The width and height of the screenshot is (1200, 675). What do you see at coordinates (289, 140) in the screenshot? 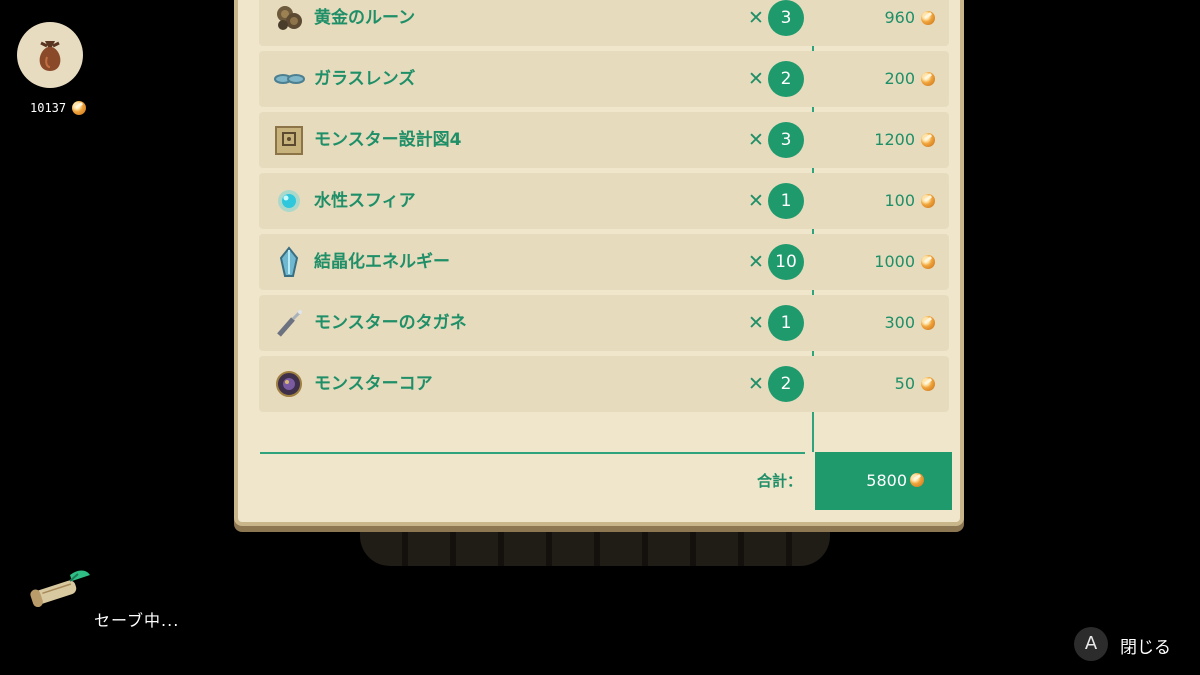
I see `monster-blueprint-icon` at bounding box center [289, 140].